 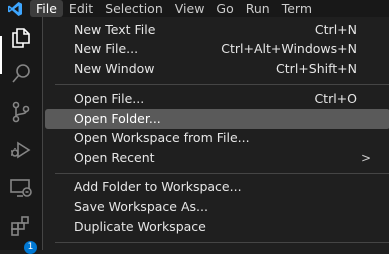 I want to click on menu-item-label: New Text File, so click(x=115, y=29).